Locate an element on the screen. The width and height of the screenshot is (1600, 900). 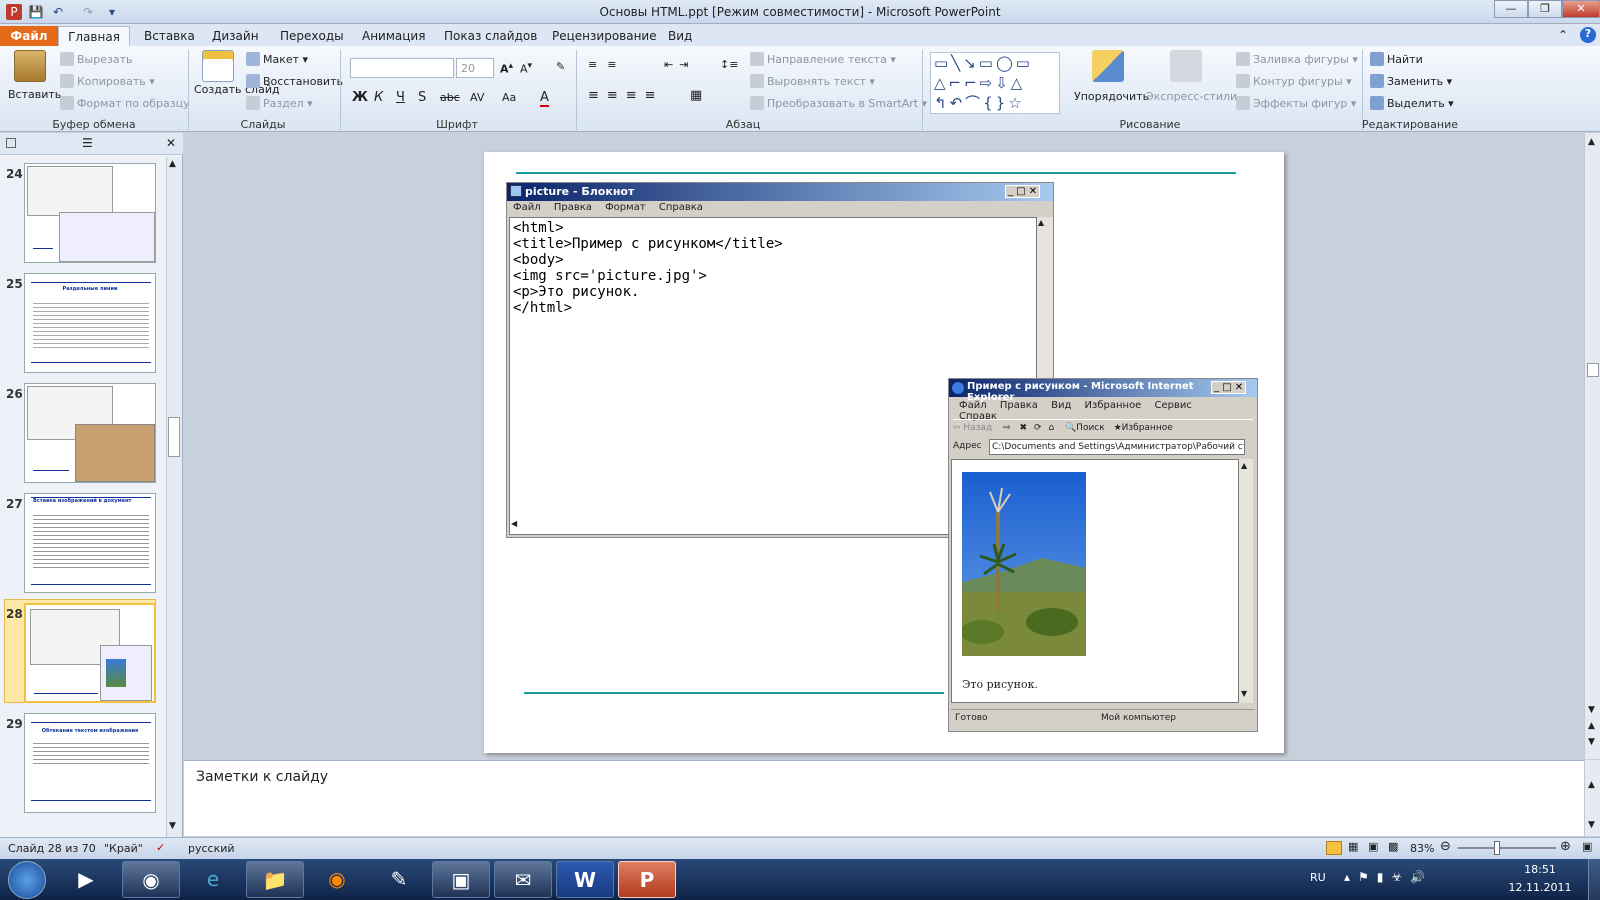
tab-view: Вид is located at coordinates (680, 36).